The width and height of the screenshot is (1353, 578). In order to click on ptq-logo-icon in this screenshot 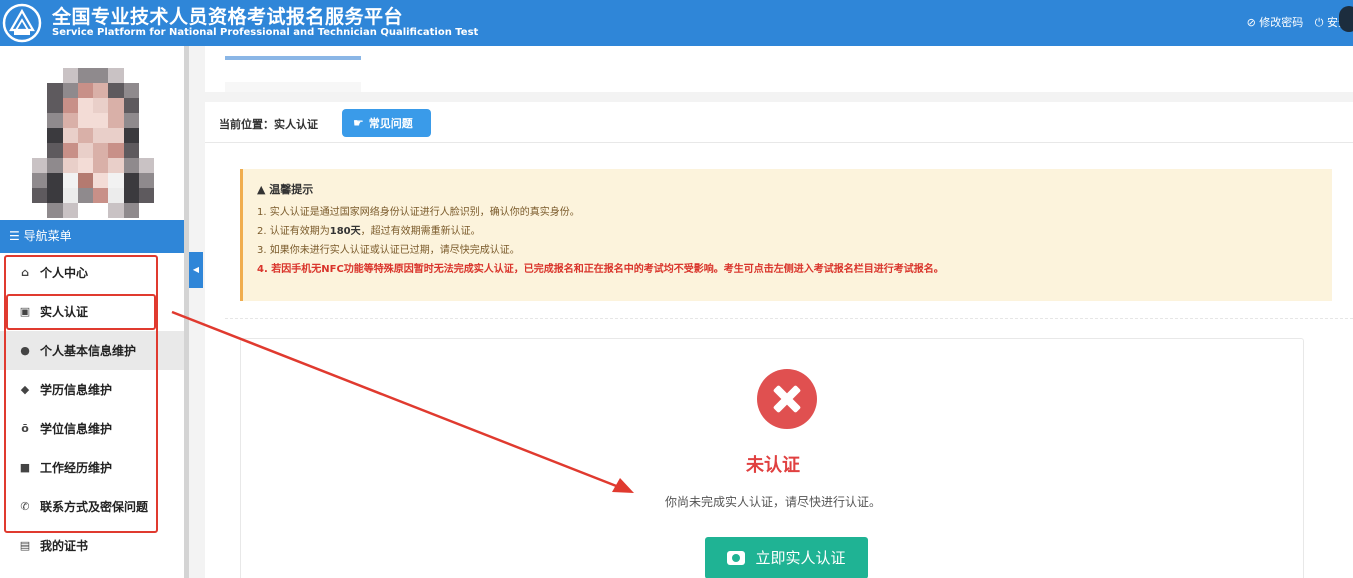, I will do `click(22, 23)`.